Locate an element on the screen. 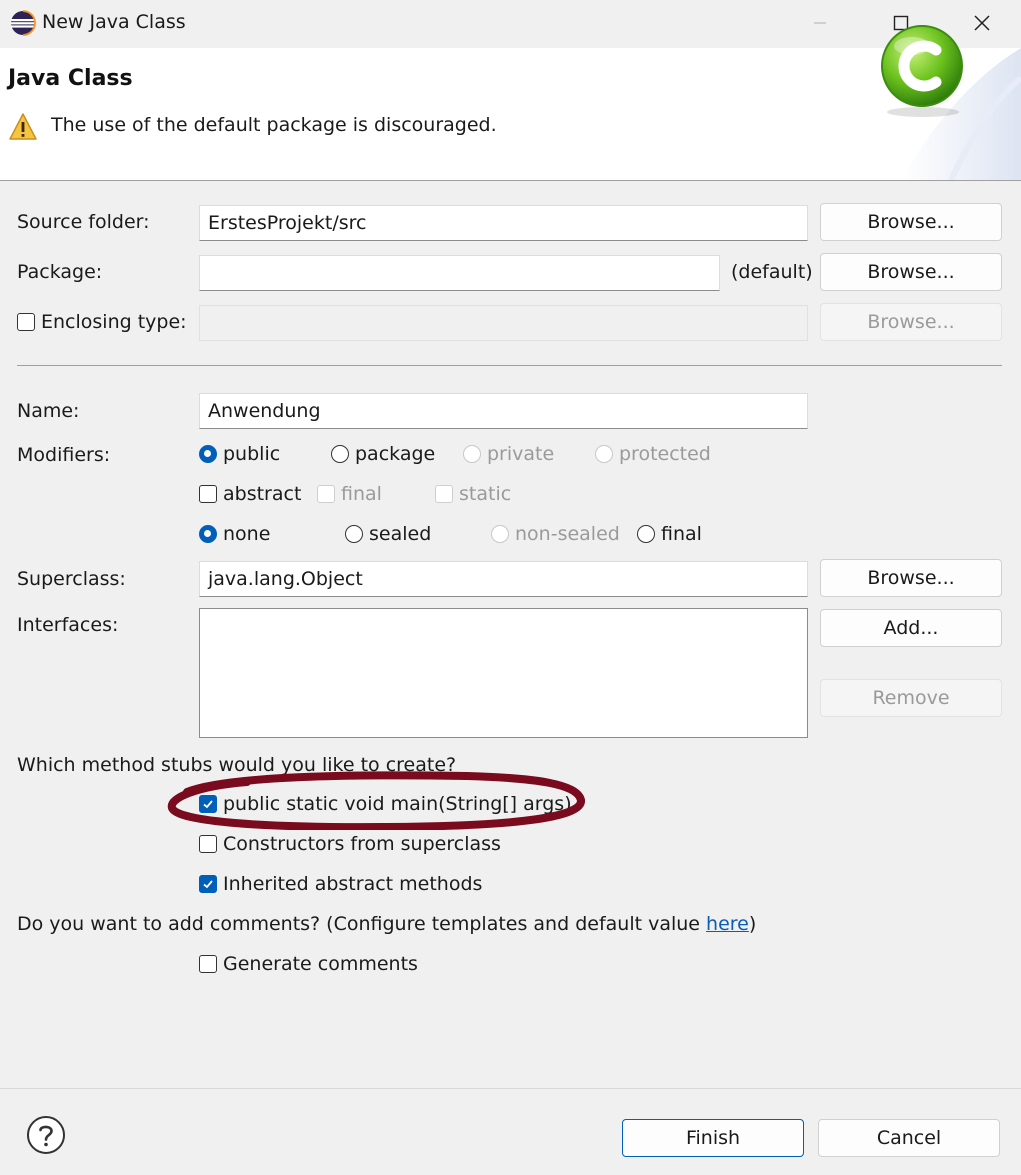  footer-separator is located at coordinates (510, 1088).